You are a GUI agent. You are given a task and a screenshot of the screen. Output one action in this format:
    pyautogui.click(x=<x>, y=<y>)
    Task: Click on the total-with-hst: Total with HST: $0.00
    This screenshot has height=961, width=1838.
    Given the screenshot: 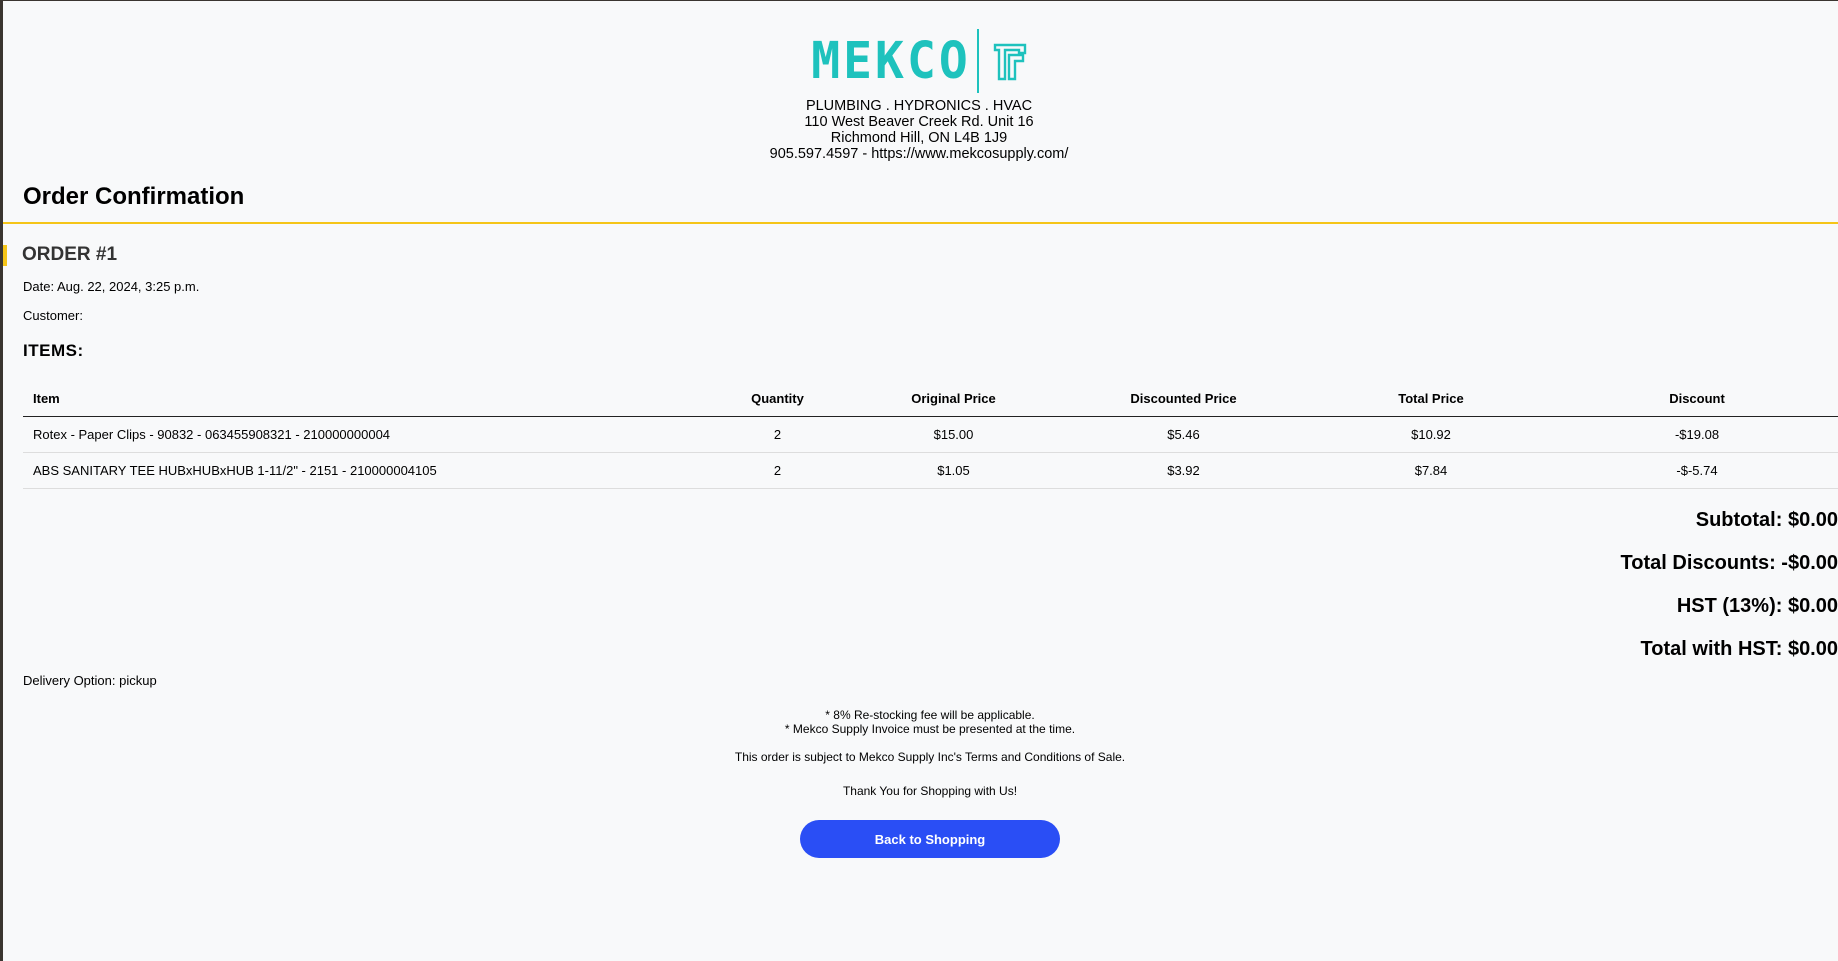 What is the action you would take?
    pyautogui.click(x=1739, y=649)
    